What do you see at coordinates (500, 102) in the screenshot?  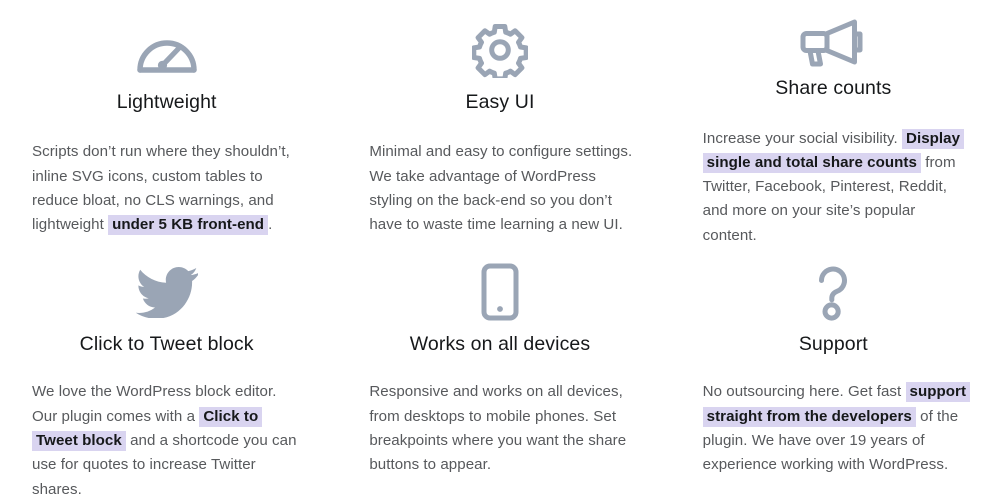 I see `feature-title: Easy UI` at bounding box center [500, 102].